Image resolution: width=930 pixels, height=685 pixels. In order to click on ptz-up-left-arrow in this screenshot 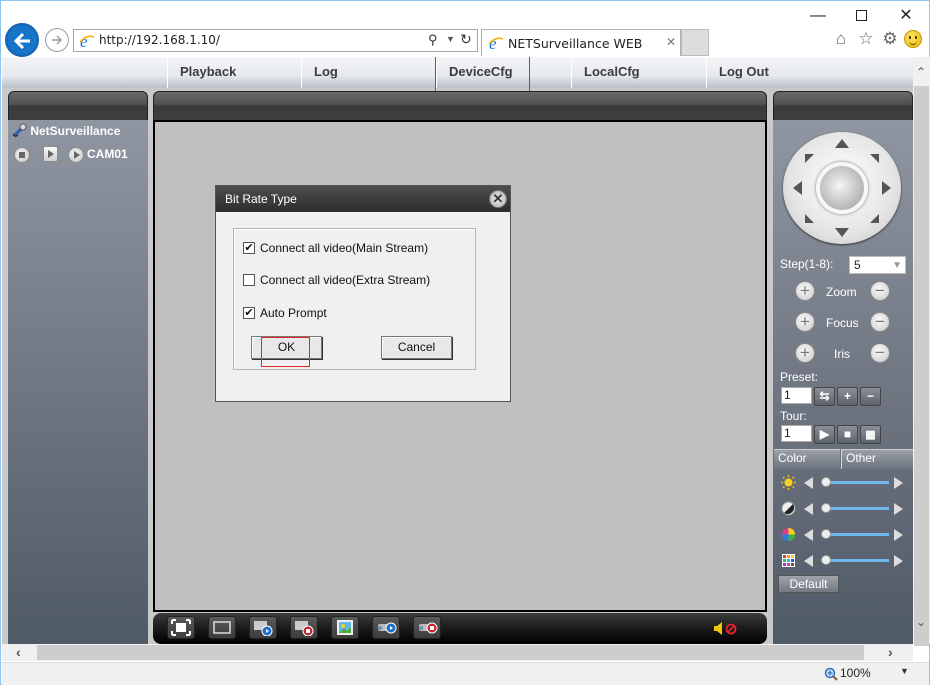, I will do `click(809, 158)`.